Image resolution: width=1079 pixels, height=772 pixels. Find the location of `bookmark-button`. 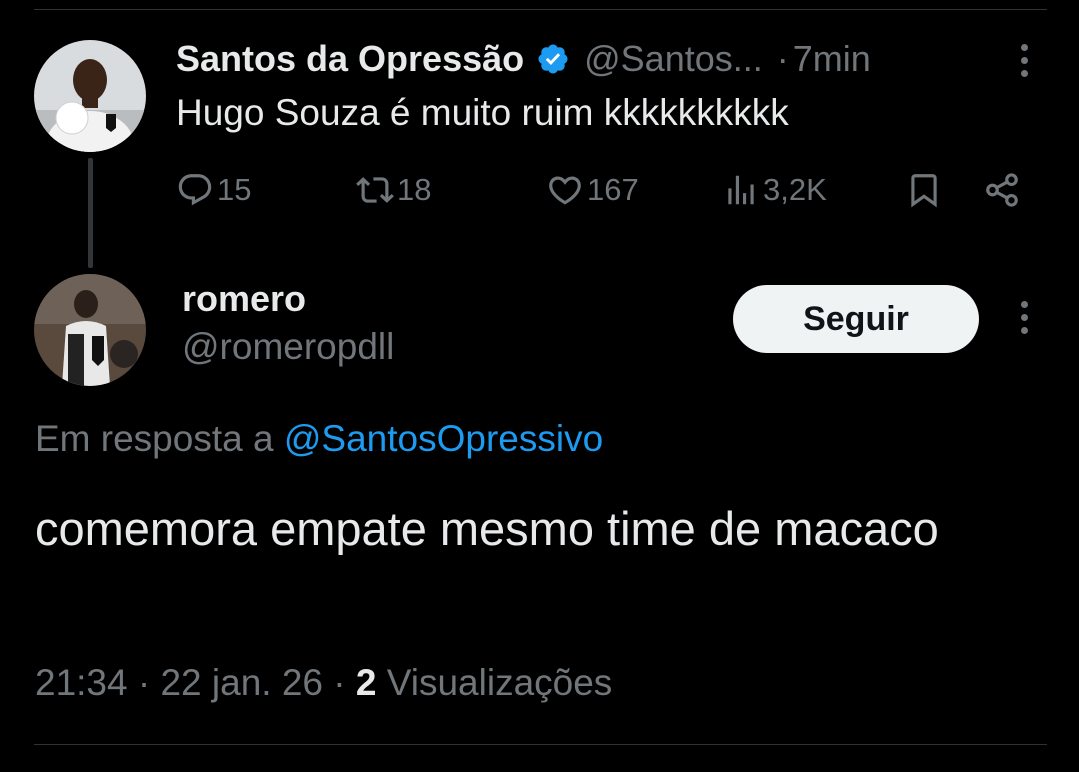

bookmark-button is located at coordinates (924, 190).